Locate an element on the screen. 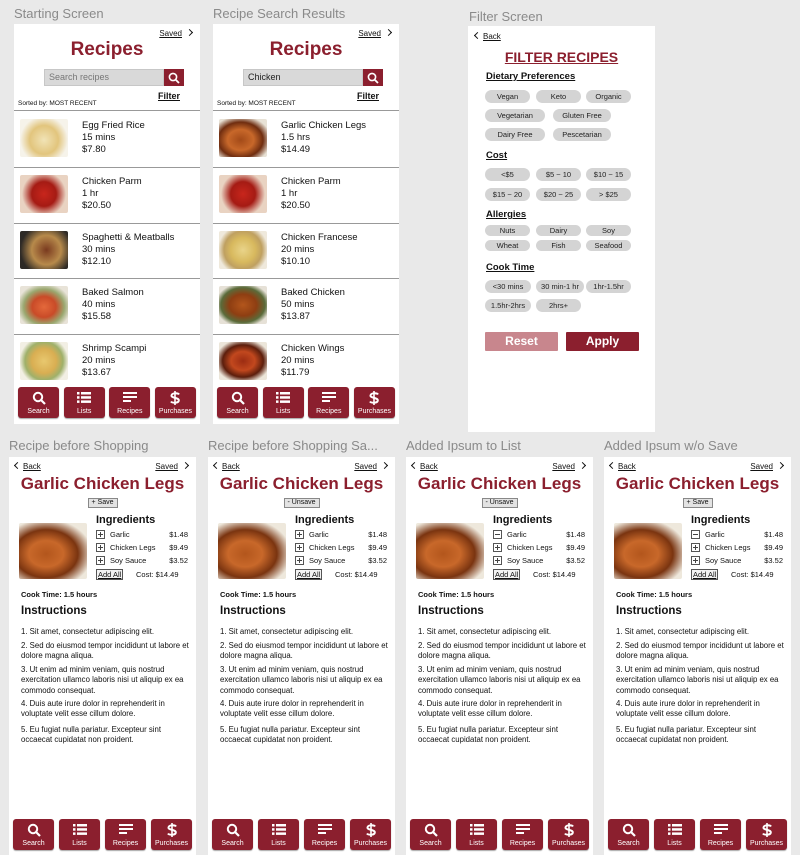  filter-chip: Vegetarian is located at coordinates (515, 115).